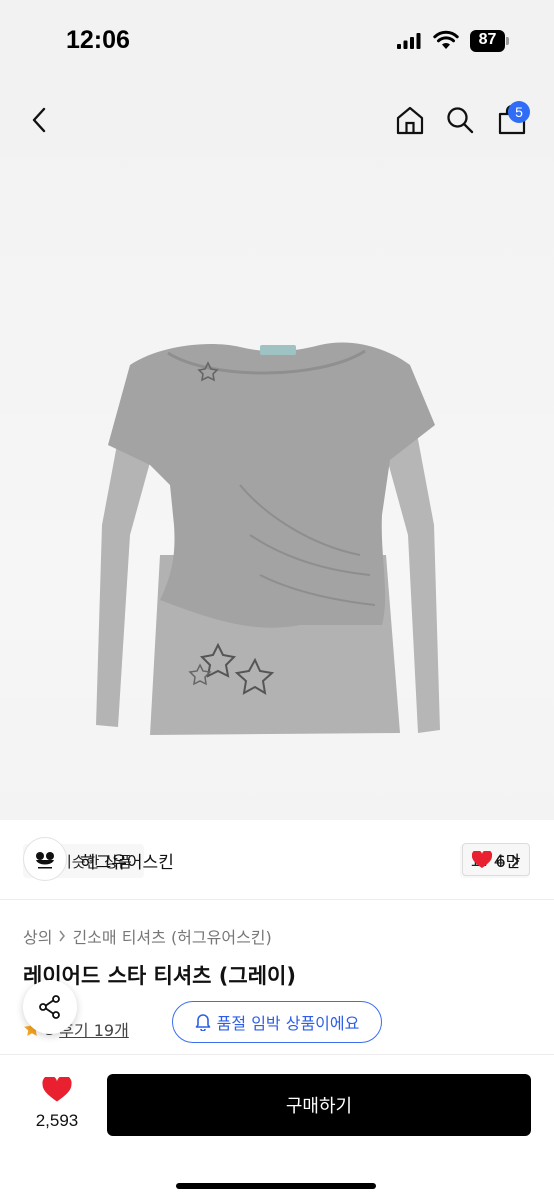 Image resolution: width=554 pixels, height=1200 pixels. I want to click on wishlist-count: 2,593, so click(57, 1120).